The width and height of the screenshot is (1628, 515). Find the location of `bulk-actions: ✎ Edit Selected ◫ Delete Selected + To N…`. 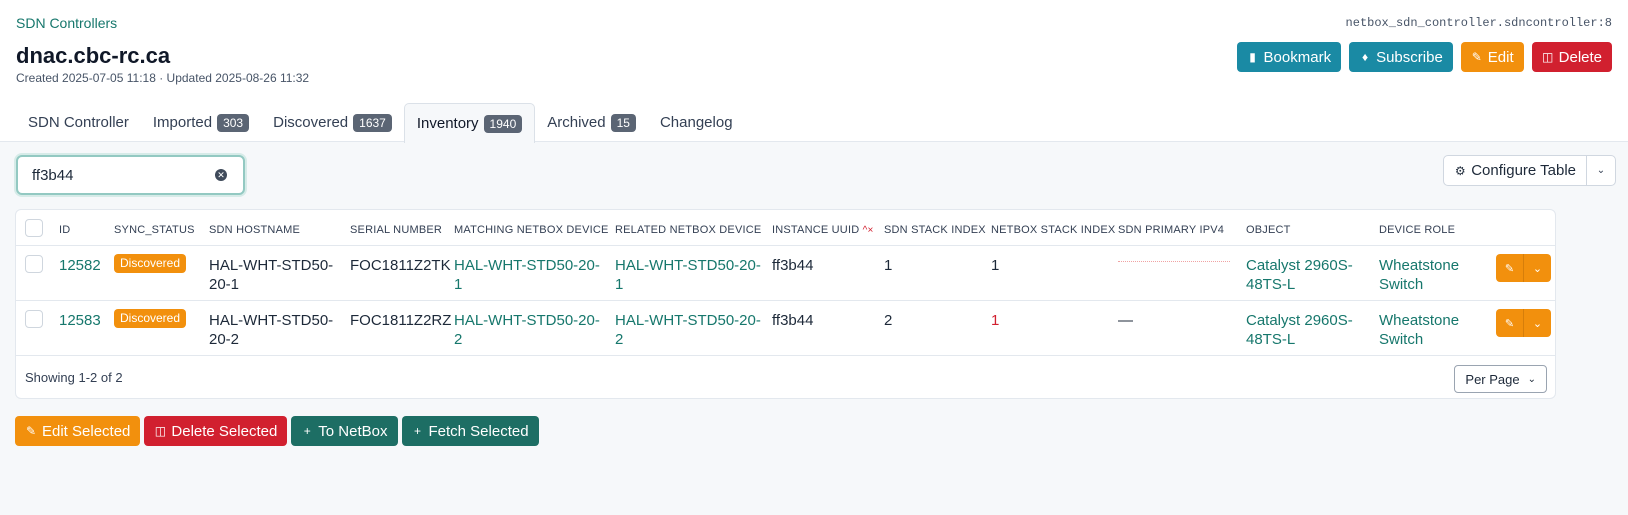

bulk-actions: ✎ Edit Selected ◫ Delete Selected + To N… is located at coordinates (277, 431).